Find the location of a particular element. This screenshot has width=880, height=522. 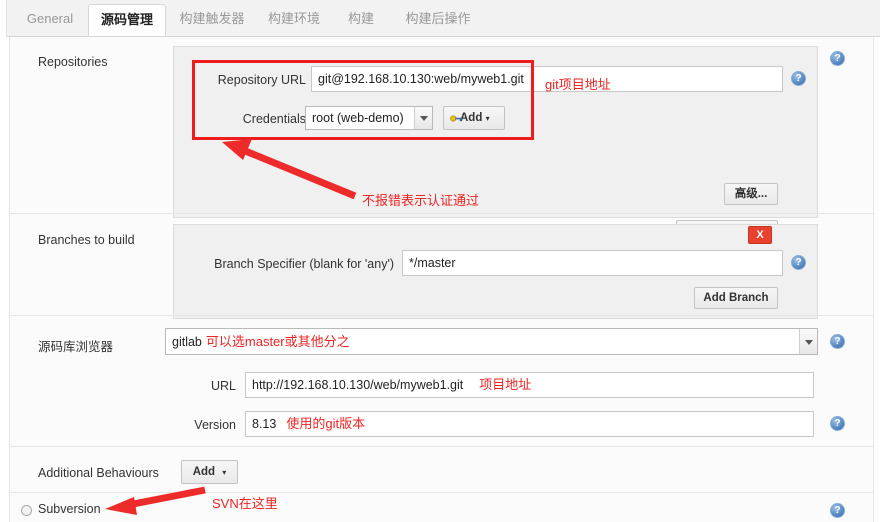

right-rail is located at coordinates (876, 279).